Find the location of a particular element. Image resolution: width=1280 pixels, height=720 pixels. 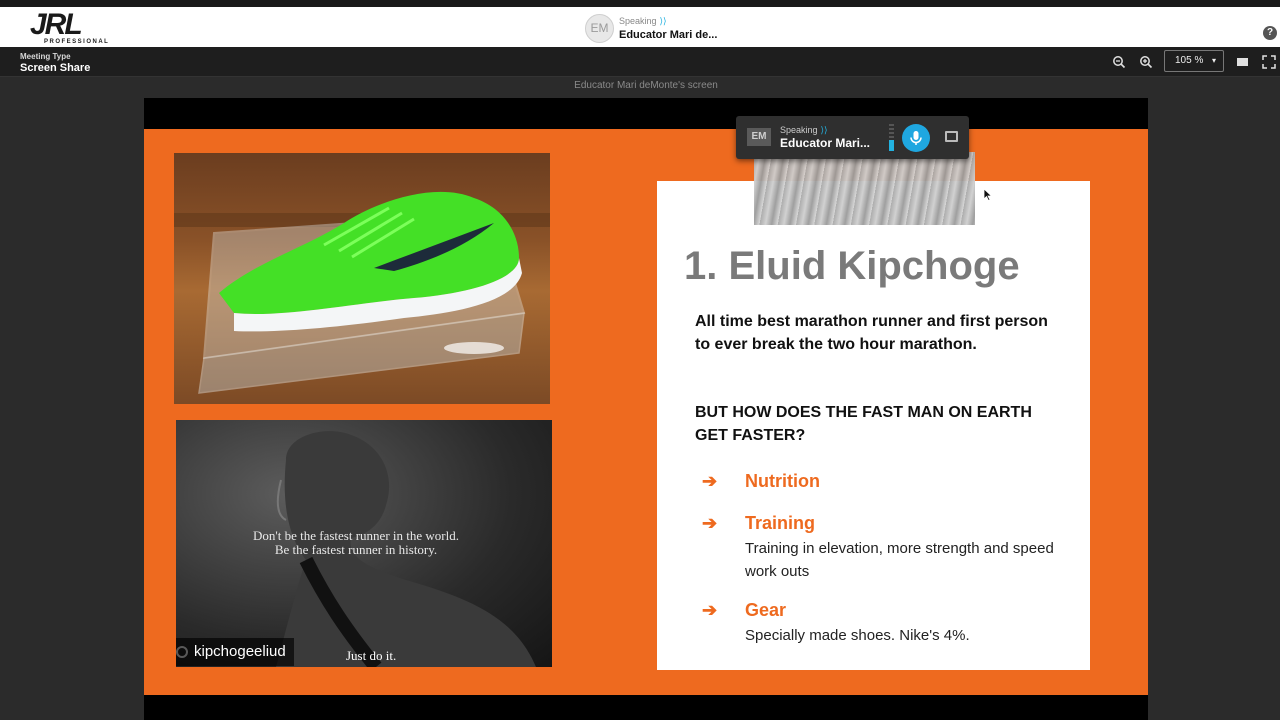

jrl-logo: JRL PROFESSIONAL is located at coordinates (71, 29).